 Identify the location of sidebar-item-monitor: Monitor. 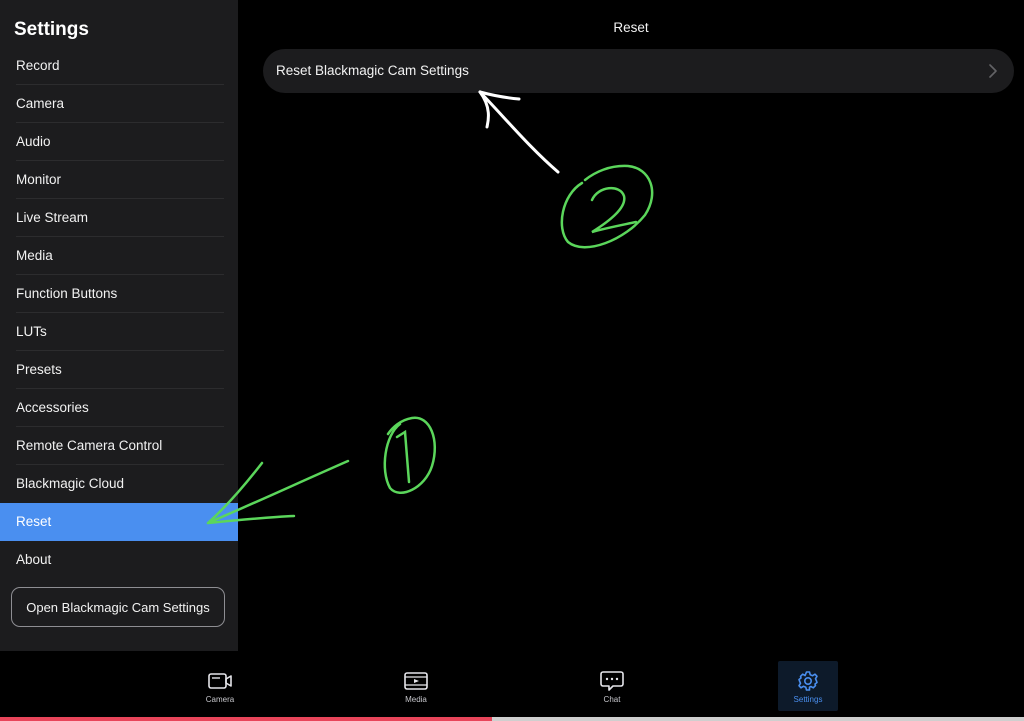
(119, 180).